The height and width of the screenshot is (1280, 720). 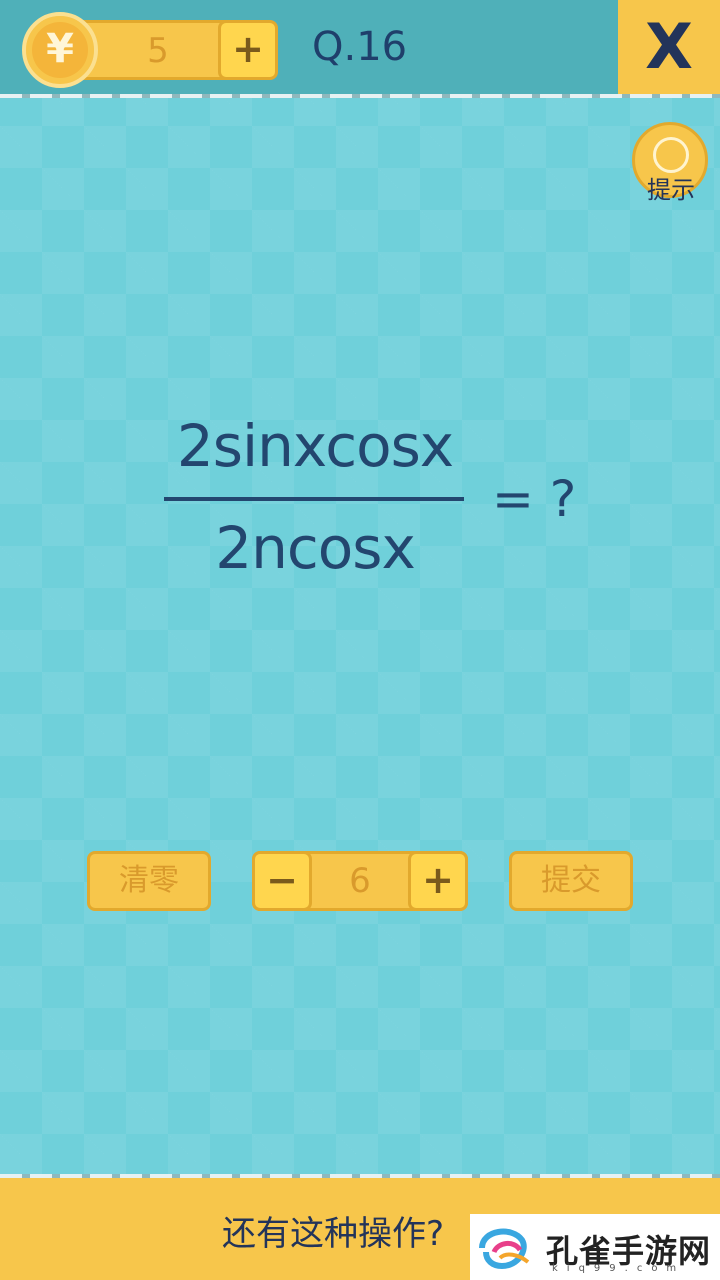 What do you see at coordinates (571, 881) in the screenshot?
I see `submit-button: 提交` at bounding box center [571, 881].